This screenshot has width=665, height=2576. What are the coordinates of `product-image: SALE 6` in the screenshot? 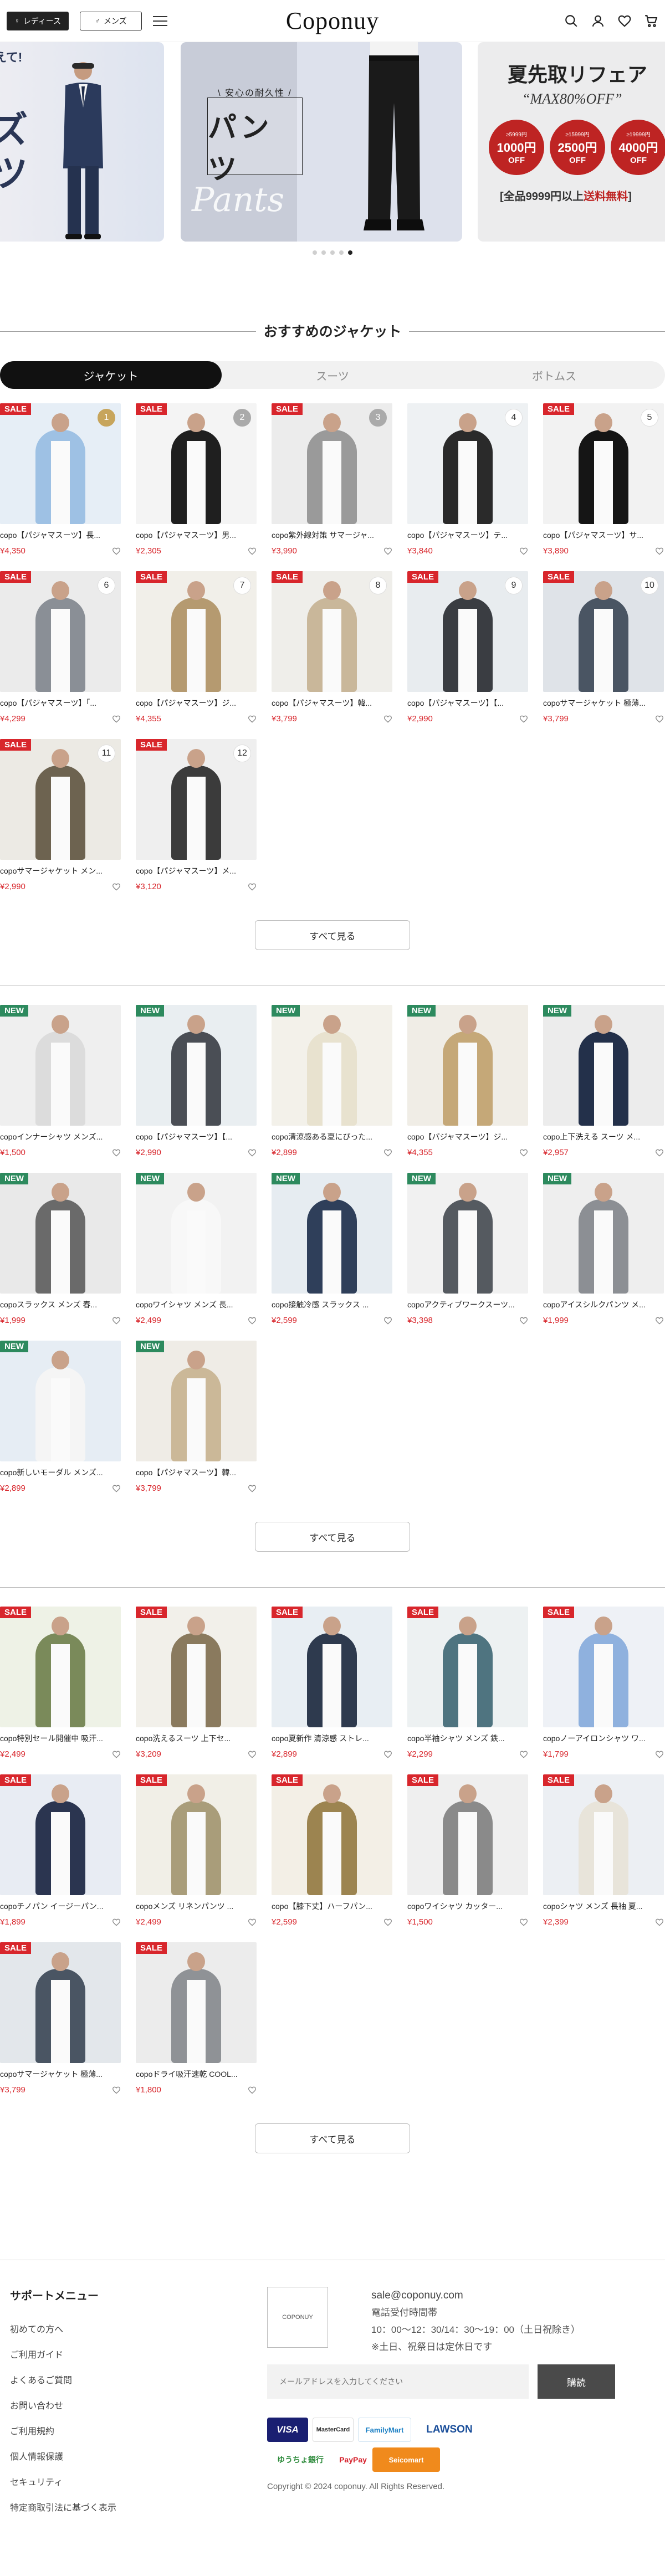 It's located at (60, 631).